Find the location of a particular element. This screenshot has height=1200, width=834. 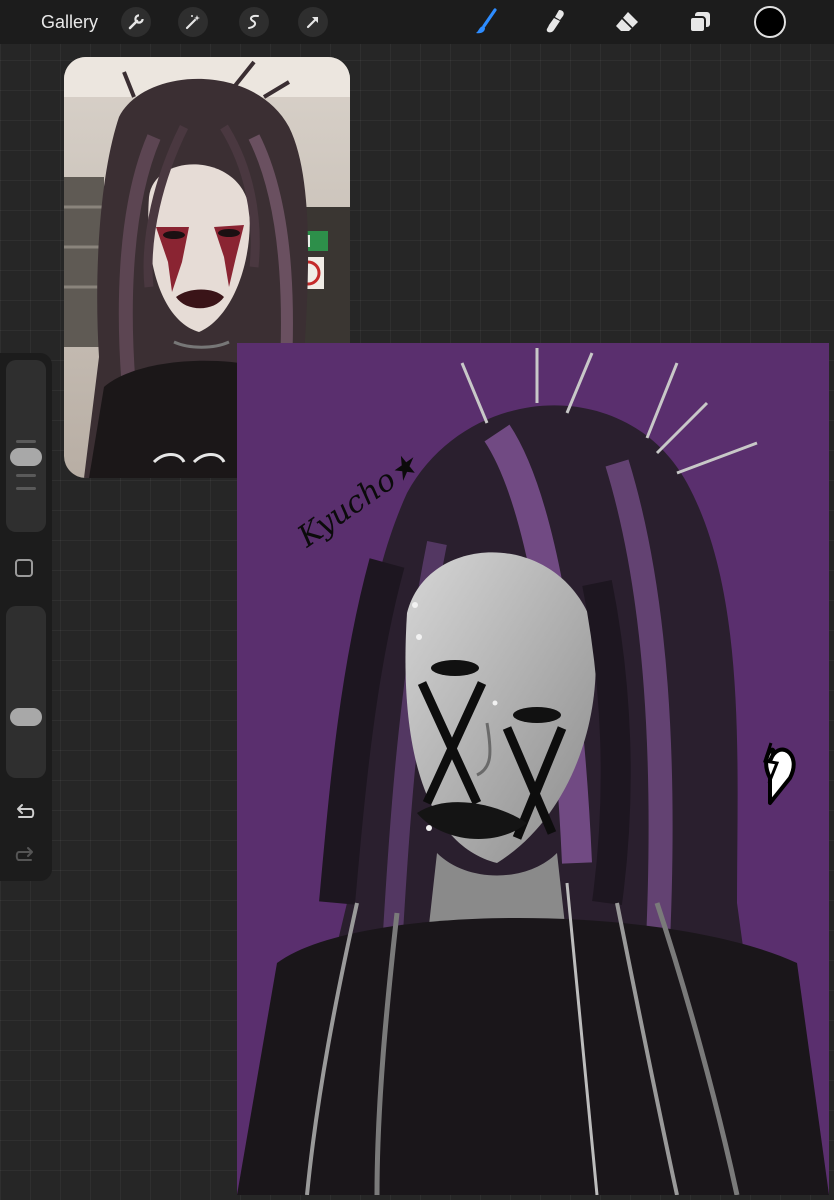

transform-arrow-icon is located at coordinates (313, 22).